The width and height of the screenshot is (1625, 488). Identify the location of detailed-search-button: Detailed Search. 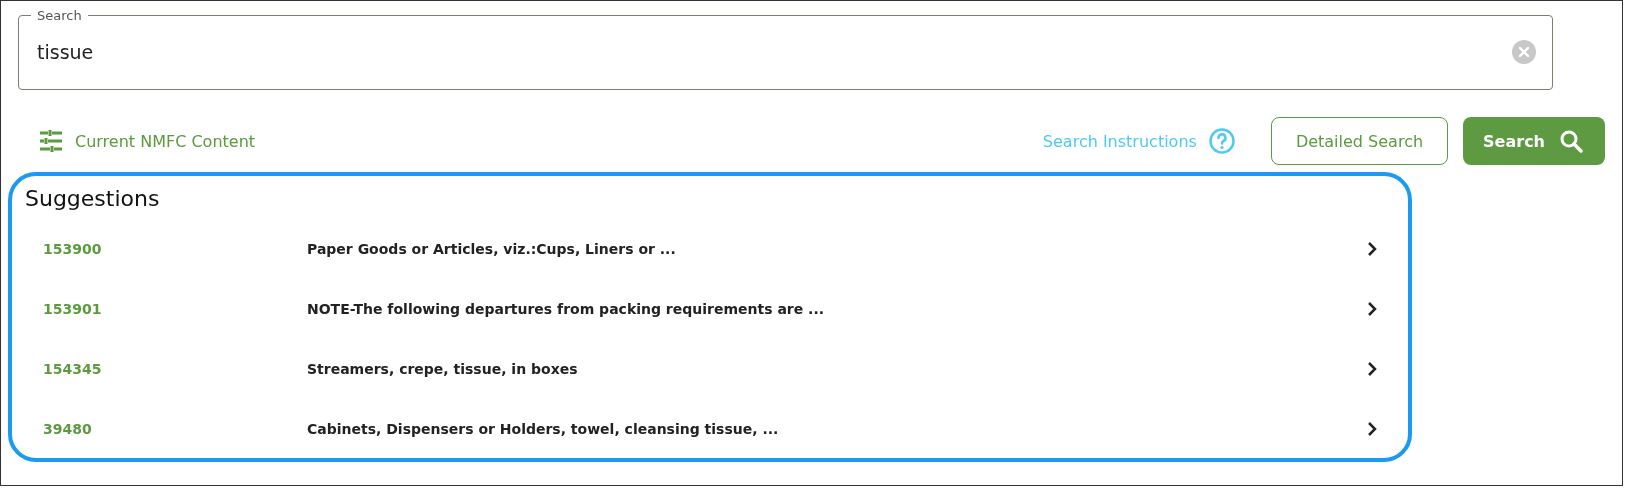
(1359, 141).